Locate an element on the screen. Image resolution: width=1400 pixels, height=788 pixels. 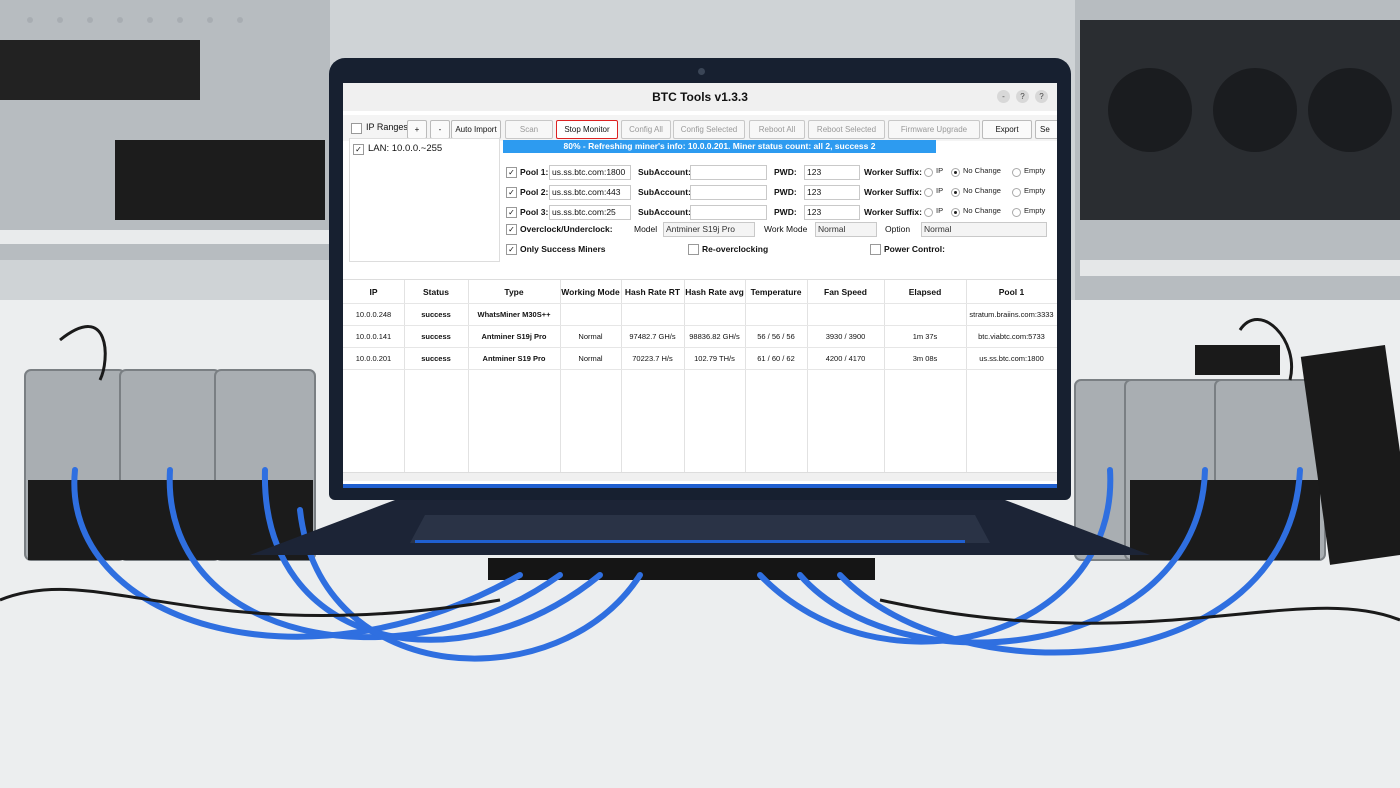
stop-monitor-button: Stop Monitor is located at coordinates (587, 129).